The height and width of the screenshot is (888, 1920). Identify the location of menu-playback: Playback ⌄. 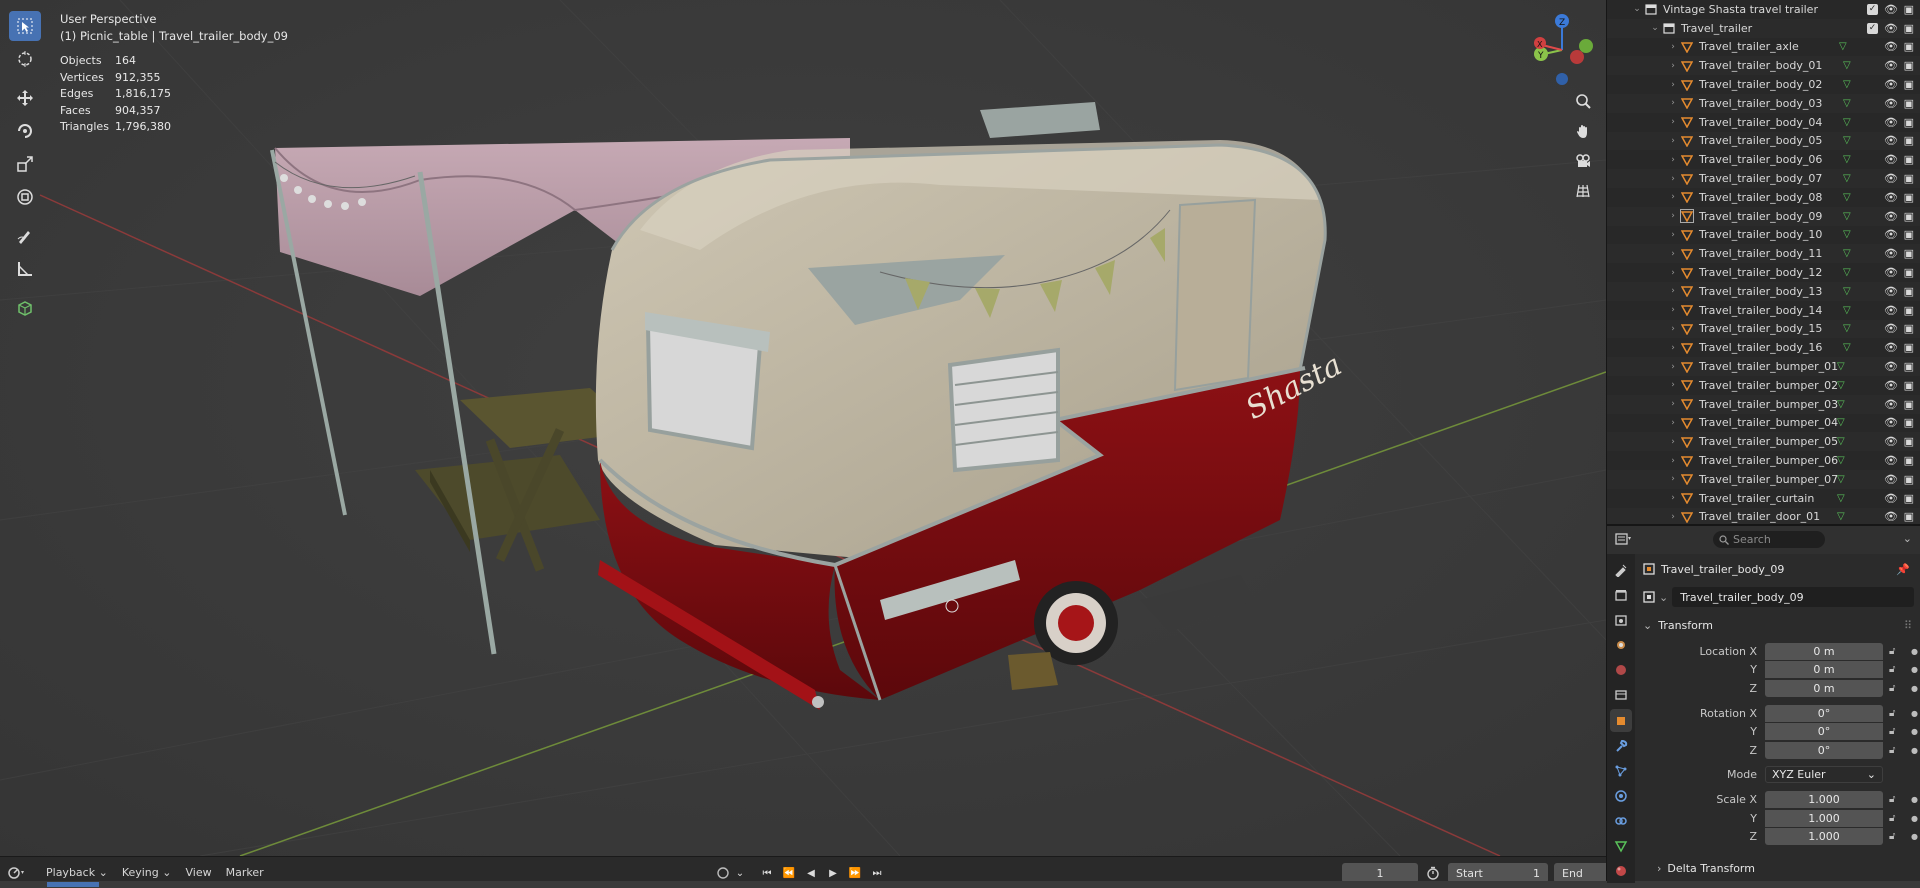
(77, 872).